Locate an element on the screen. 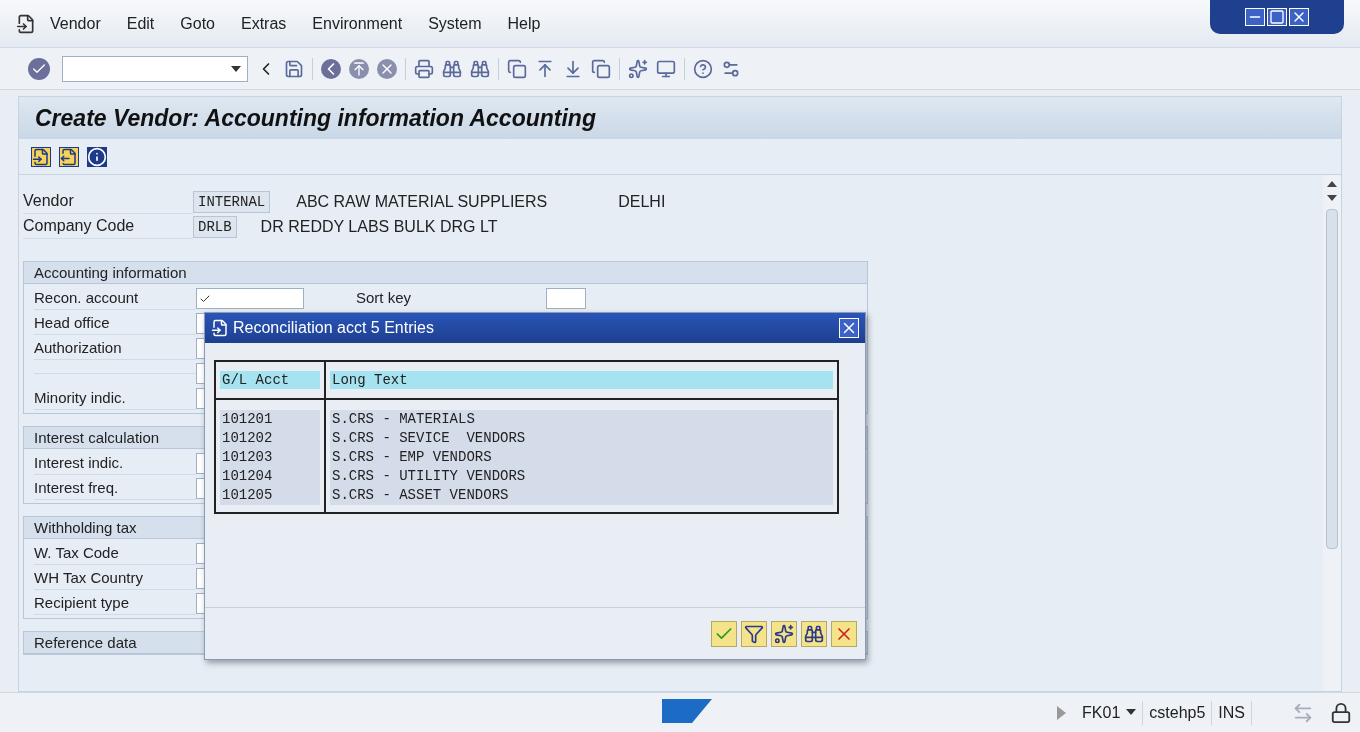 The width and height of the screenshot is (1360, 732). menu-item: Extras is located at coordinates (264, 23).